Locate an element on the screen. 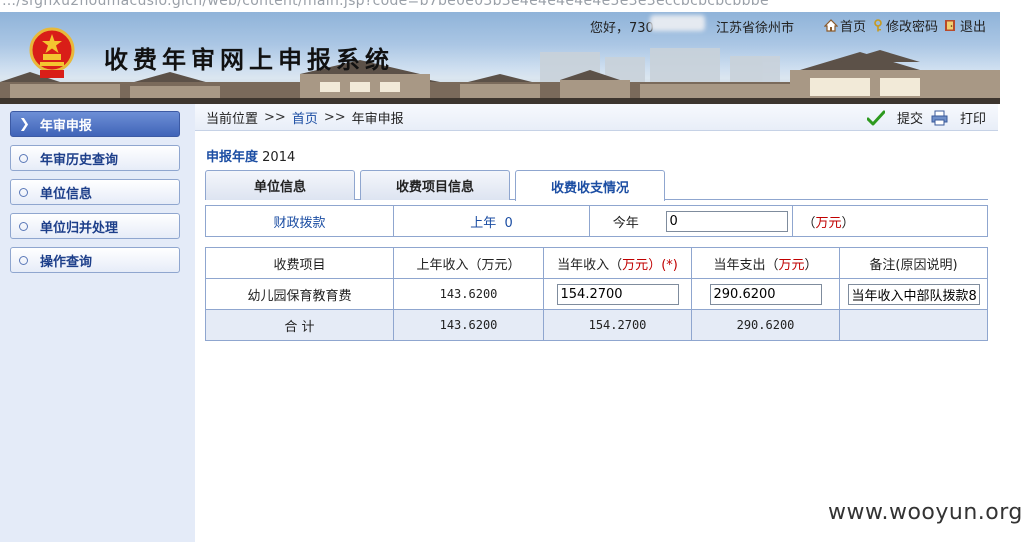  tab-fee-item-info: 收费项目信息 is located at coordinates (435, 185).